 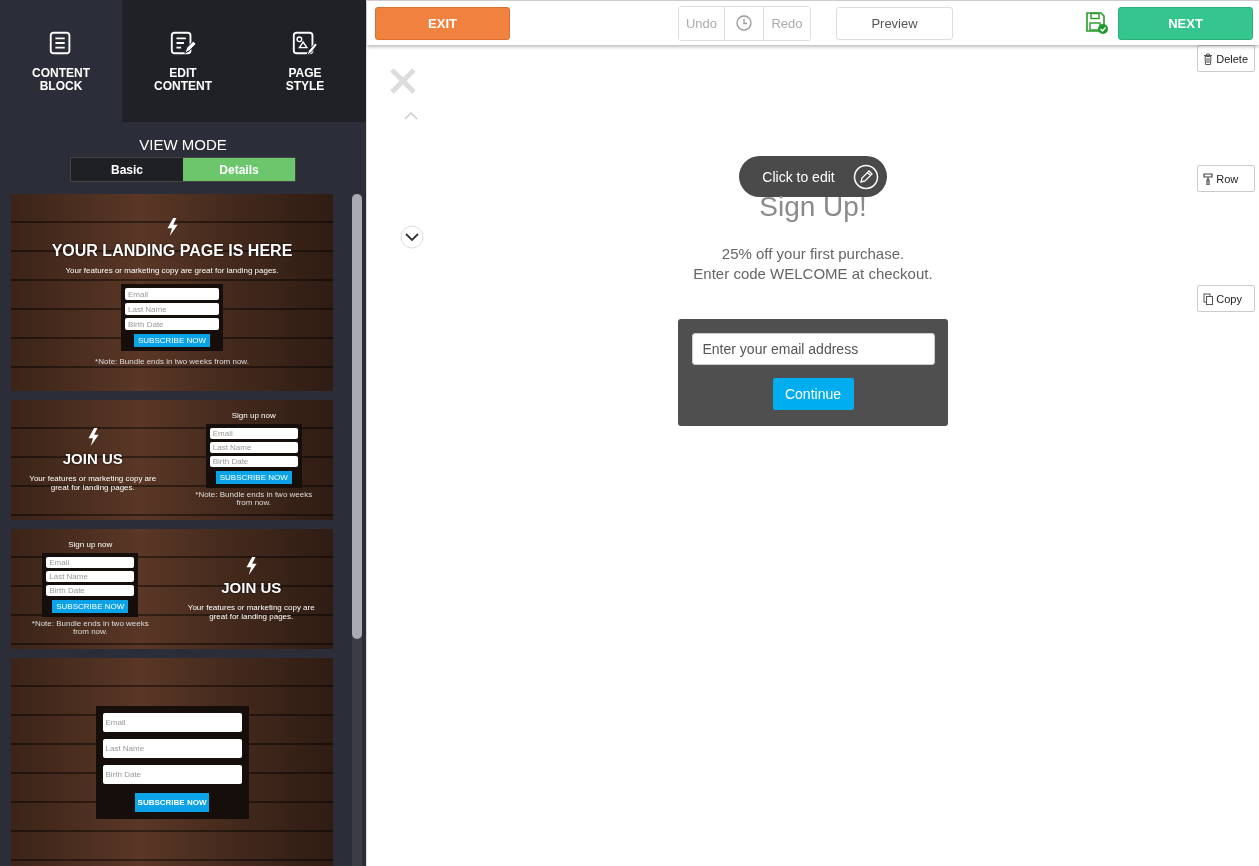 What do you see at coordinates (813, 253) in the screenshot?
I see `offer-text: 25% off your first purchase.` at bounding box center [813, 253].